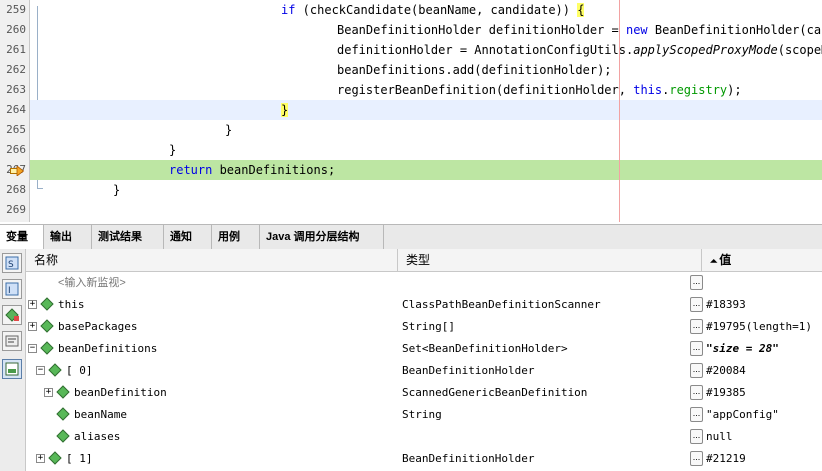 Image resolution: width=822 pixels, height=471 pixels. I want to click on show-inherited-button: I, so click(12, 289).